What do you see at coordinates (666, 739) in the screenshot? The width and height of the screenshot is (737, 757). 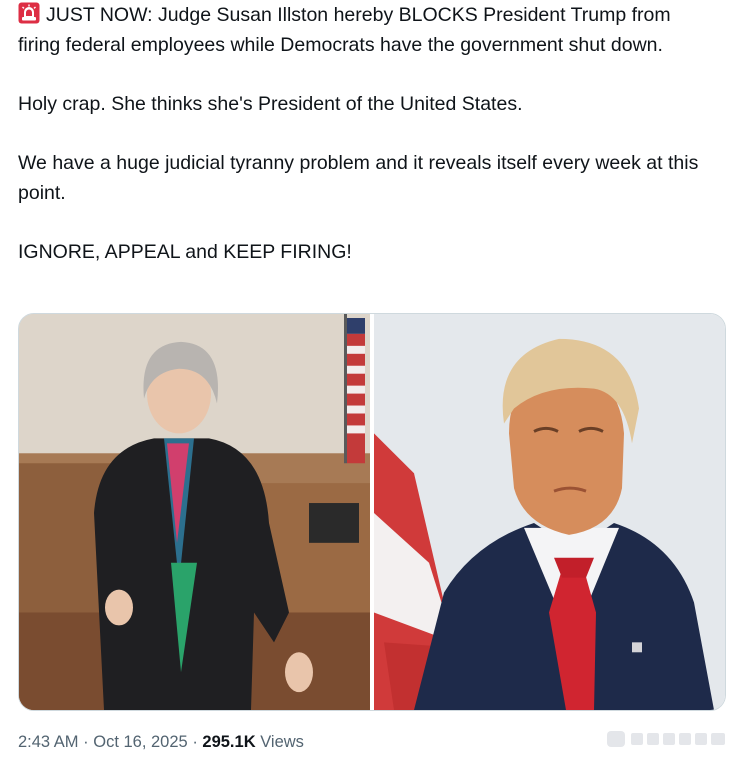 I see `watermark-logo` at bounding box center [666, 739].